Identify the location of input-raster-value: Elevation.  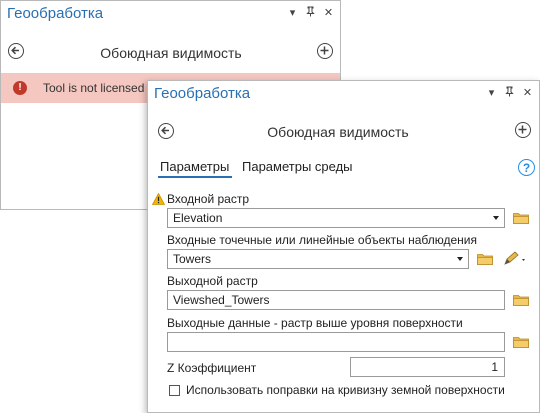
(198, 218).